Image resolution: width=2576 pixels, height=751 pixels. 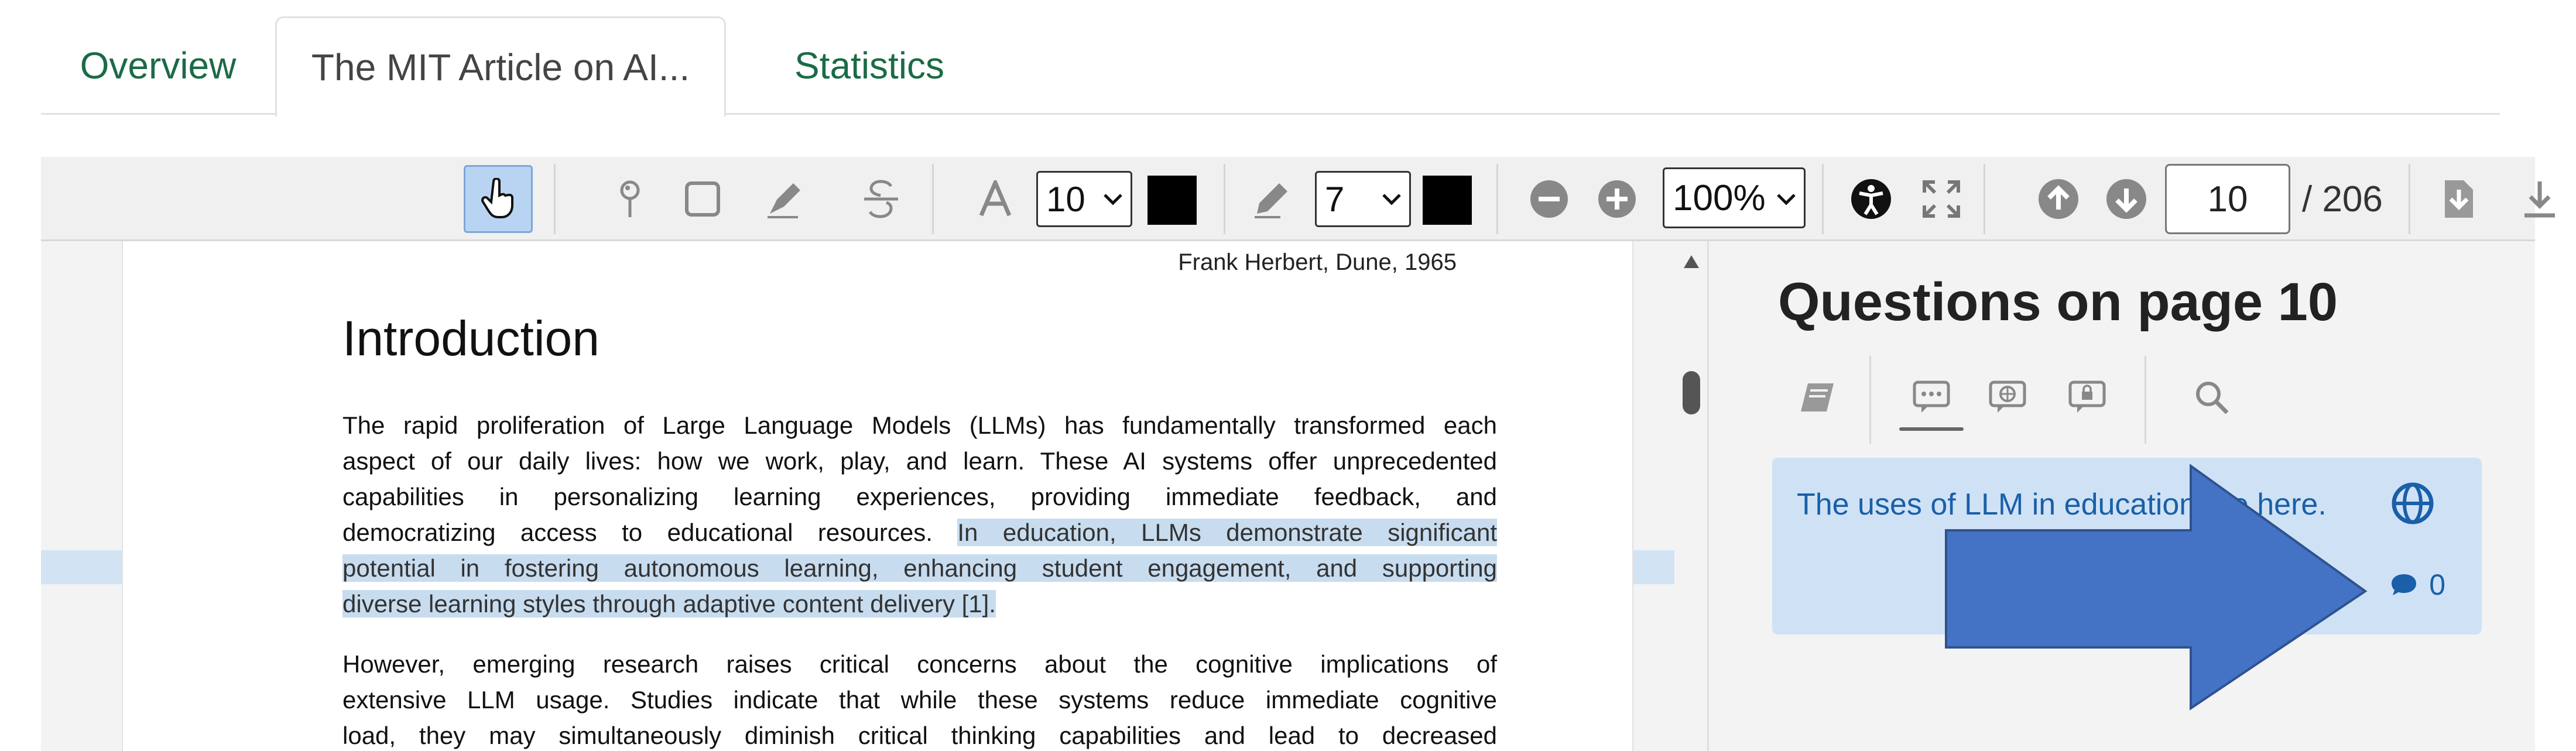 I want to click on accessibility-icon, so click(x=1871, y=199).